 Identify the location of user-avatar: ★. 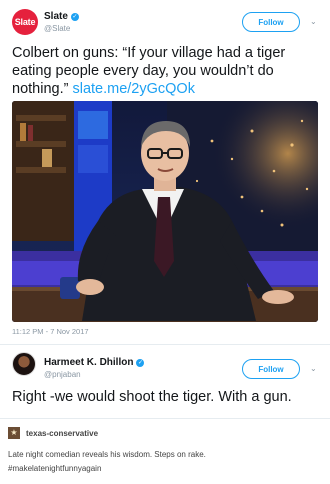
(14, 433).